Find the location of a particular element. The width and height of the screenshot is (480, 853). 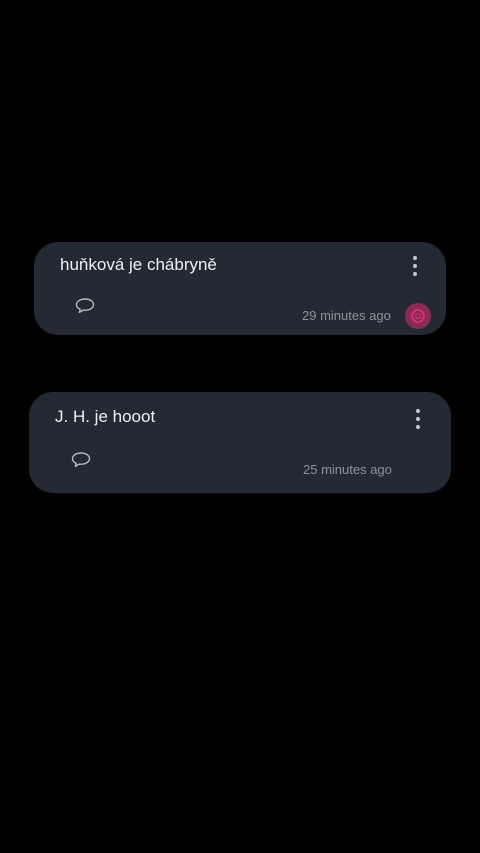

post-text: huňková je chábryně is located at coordinates (138, 264).